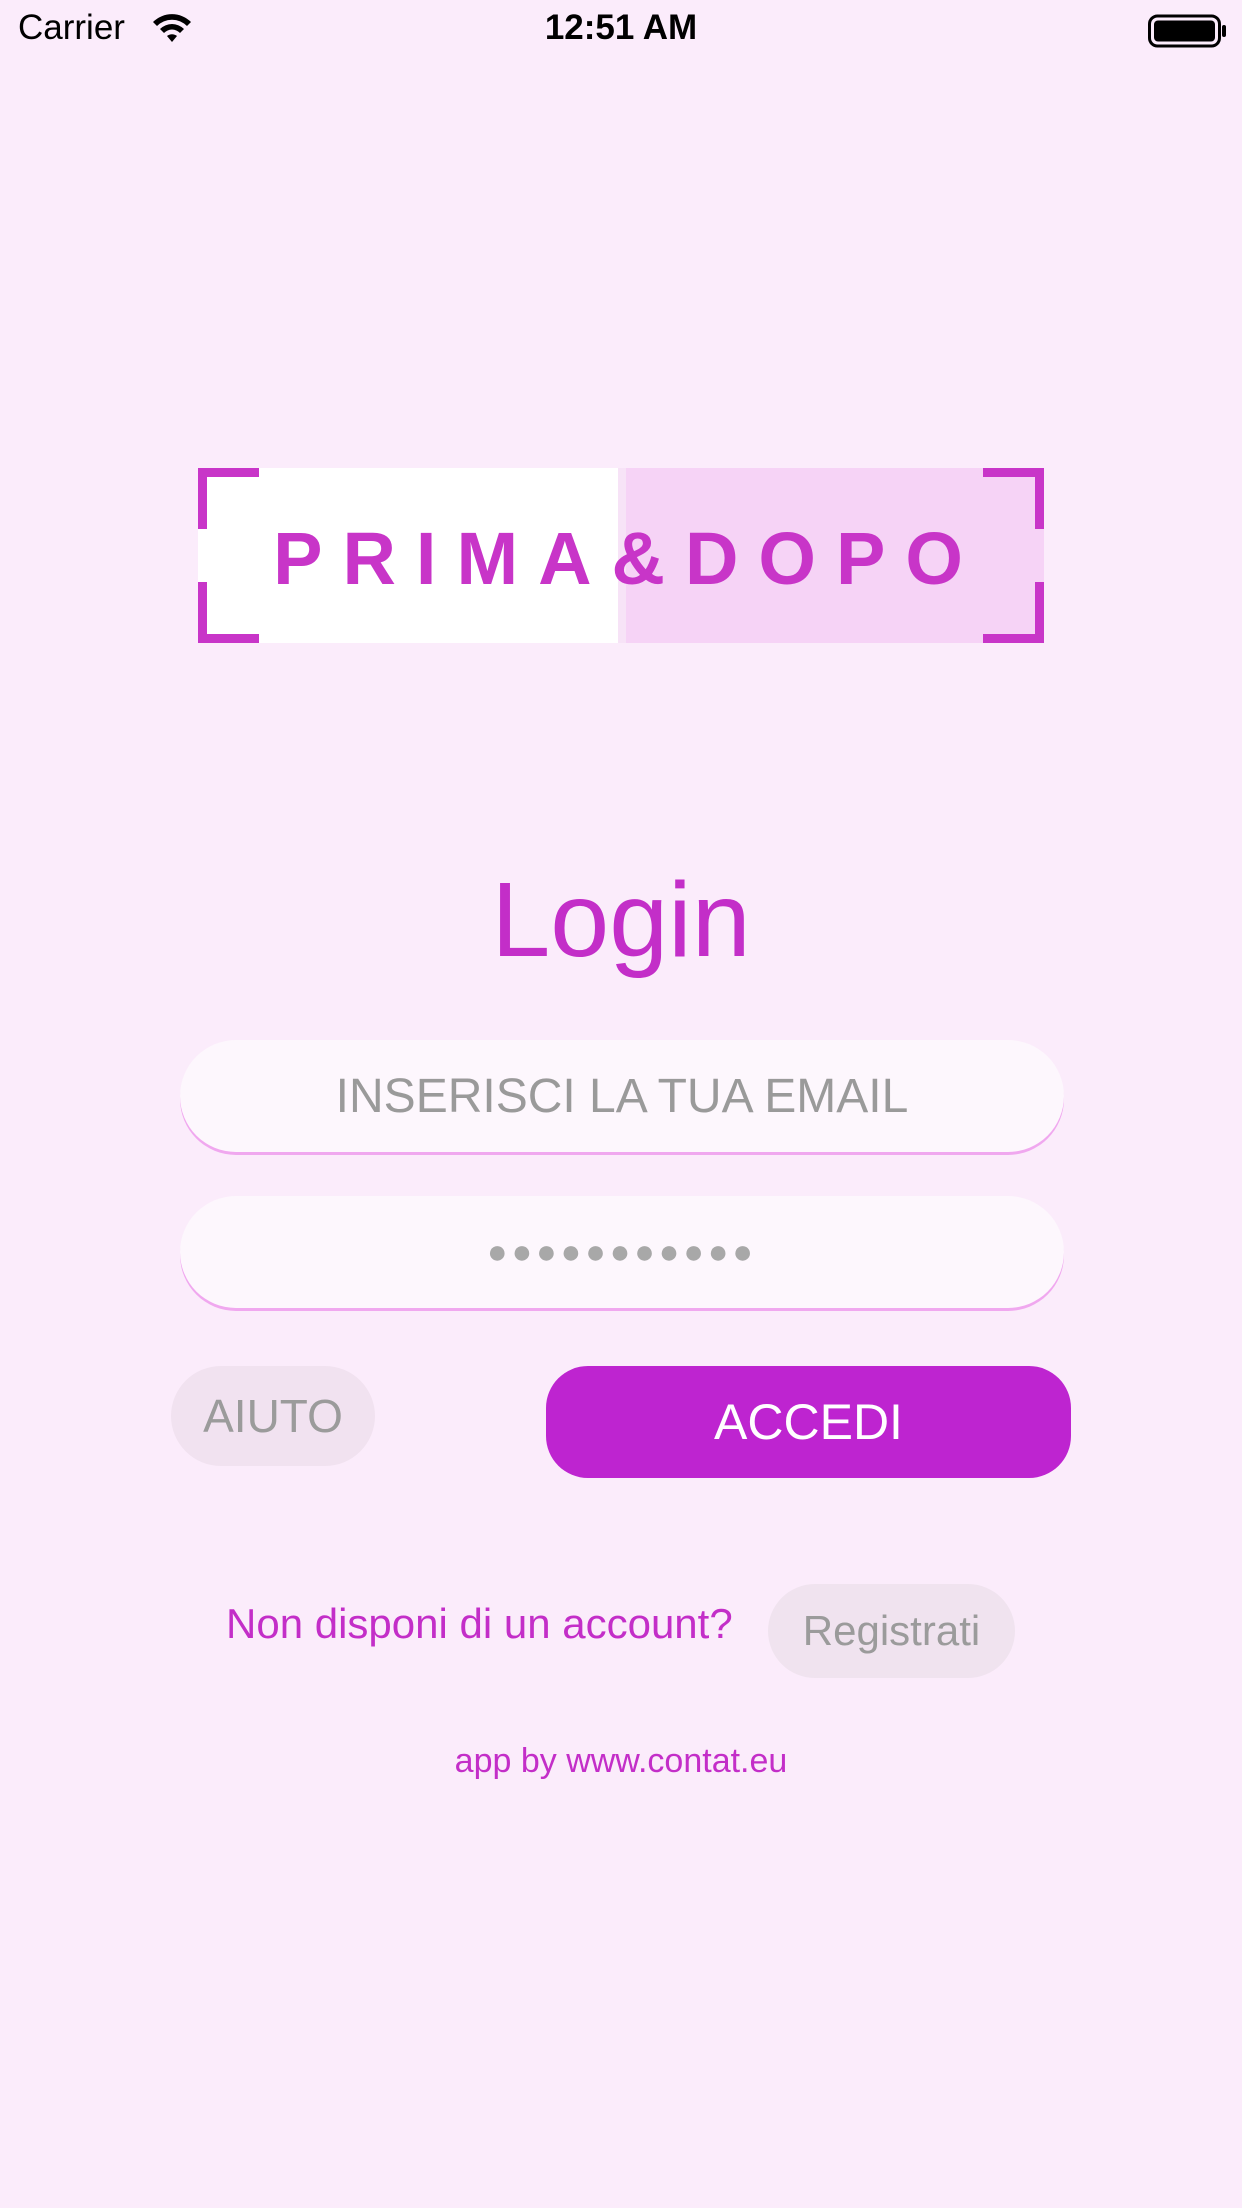 Image resolution: width=1242 pixels, height=2208 pixels. Describe the element at coordinates (621, 920) in the screenshot. I see `page-title: Login` at that location.